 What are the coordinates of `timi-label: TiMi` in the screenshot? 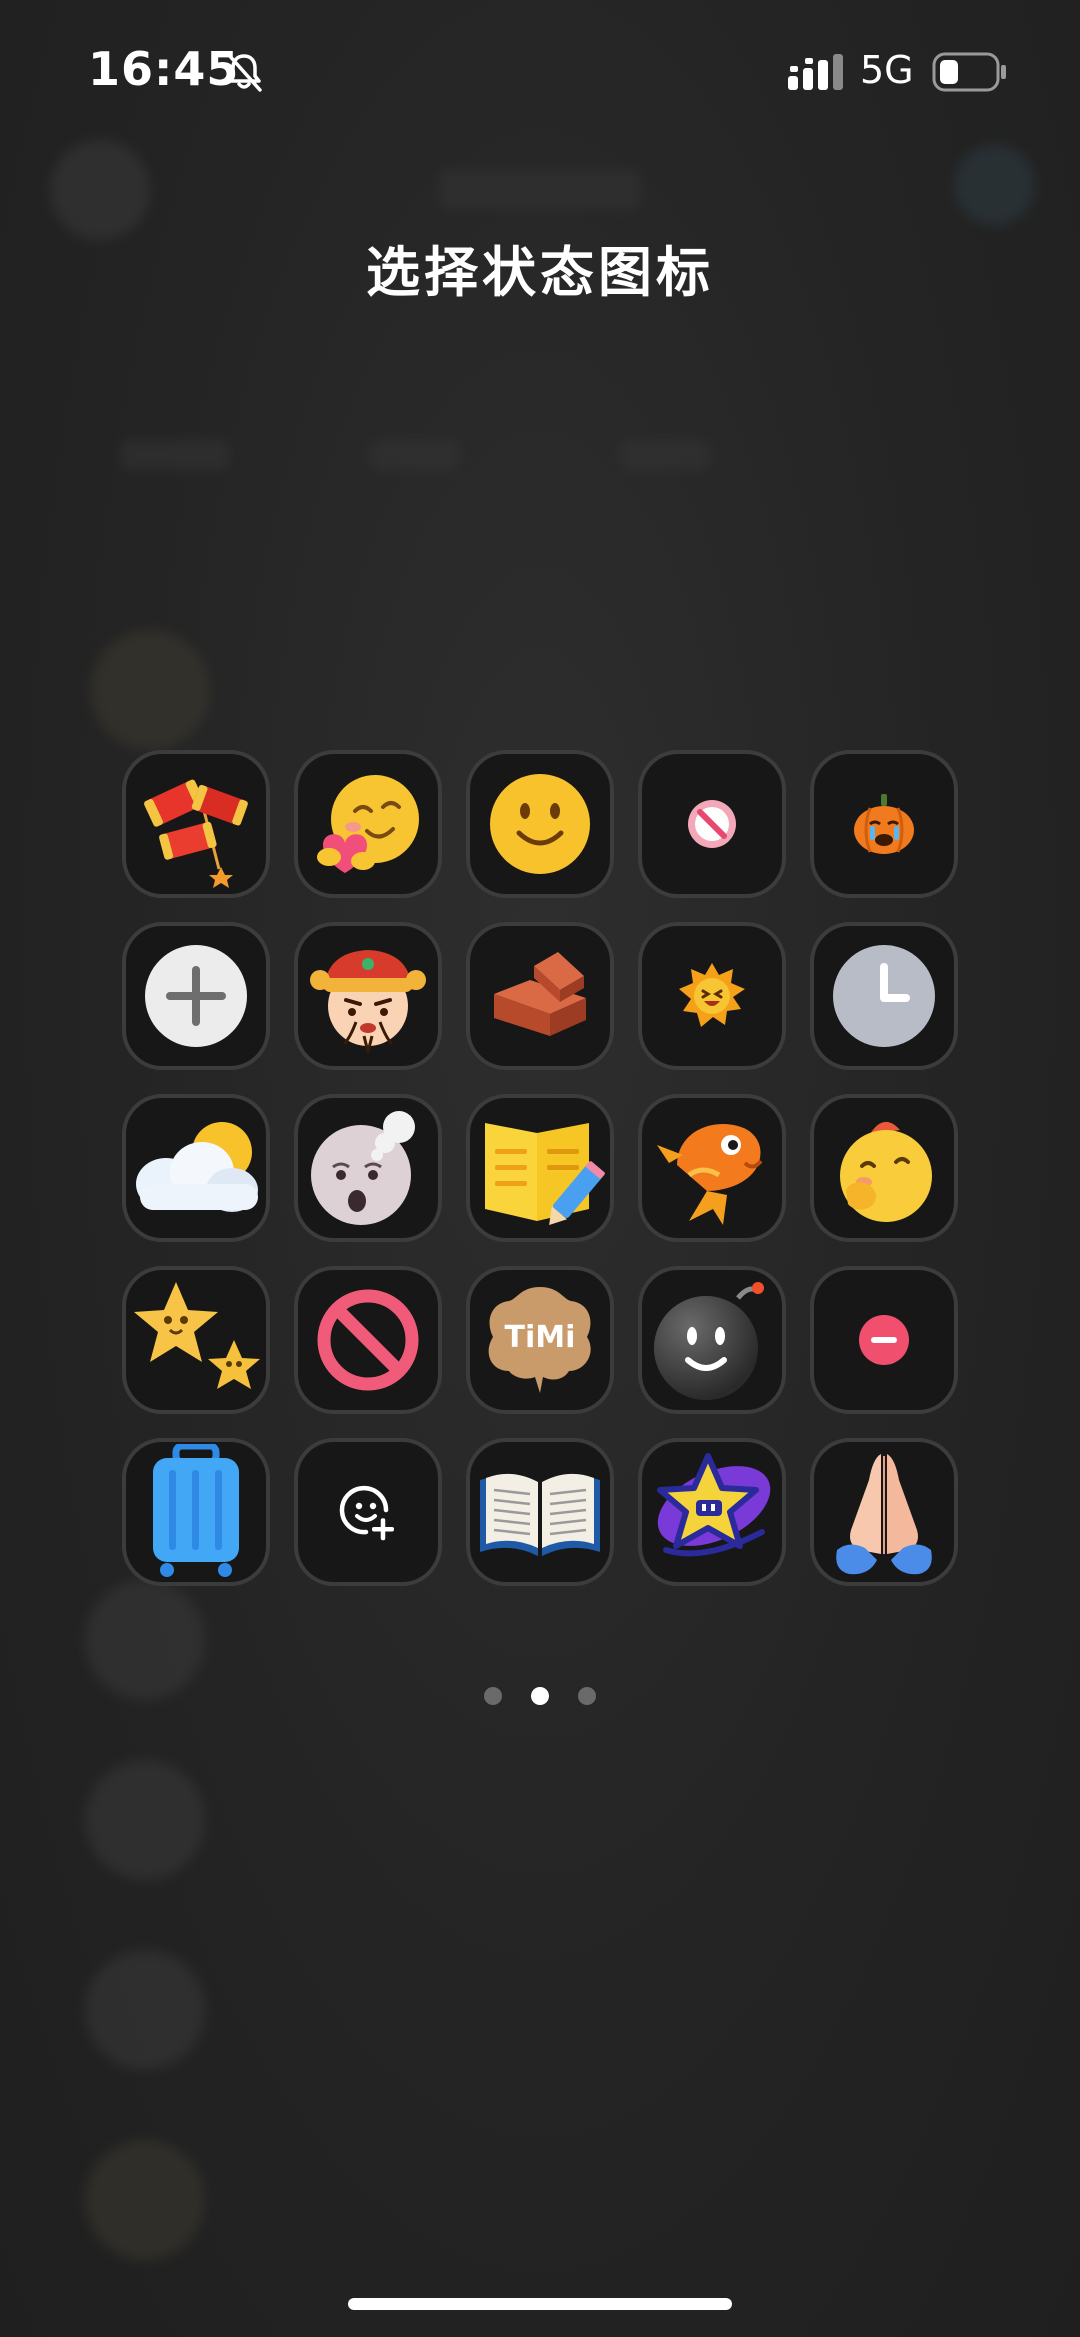 It's located at (540, 1337).